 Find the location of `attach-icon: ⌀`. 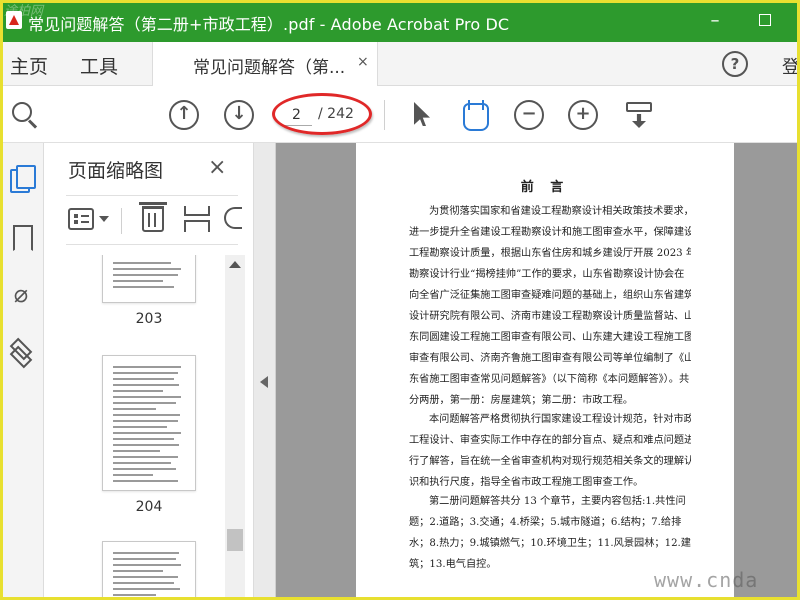

attach-icon: ⌀ is located at coordinates (21, 294).